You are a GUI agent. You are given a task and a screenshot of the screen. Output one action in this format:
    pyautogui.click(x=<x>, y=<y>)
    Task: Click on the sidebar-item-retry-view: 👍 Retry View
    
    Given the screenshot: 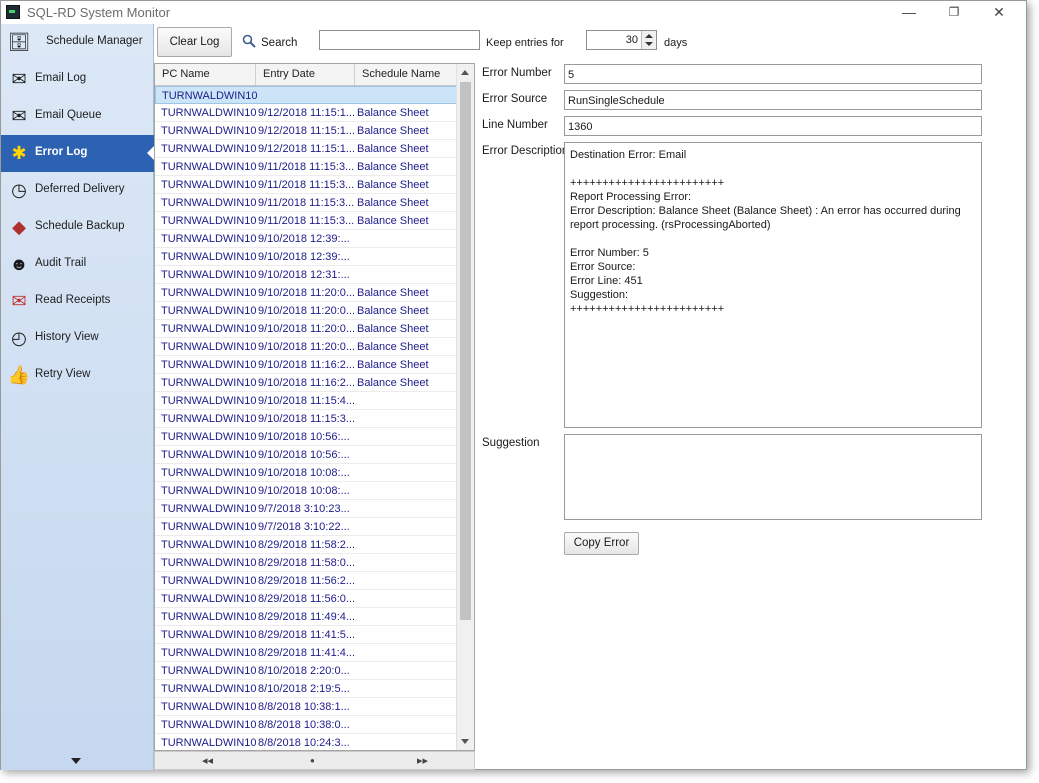 What is the action you would take?
    pyautogui.click(x=77, y=375)
    